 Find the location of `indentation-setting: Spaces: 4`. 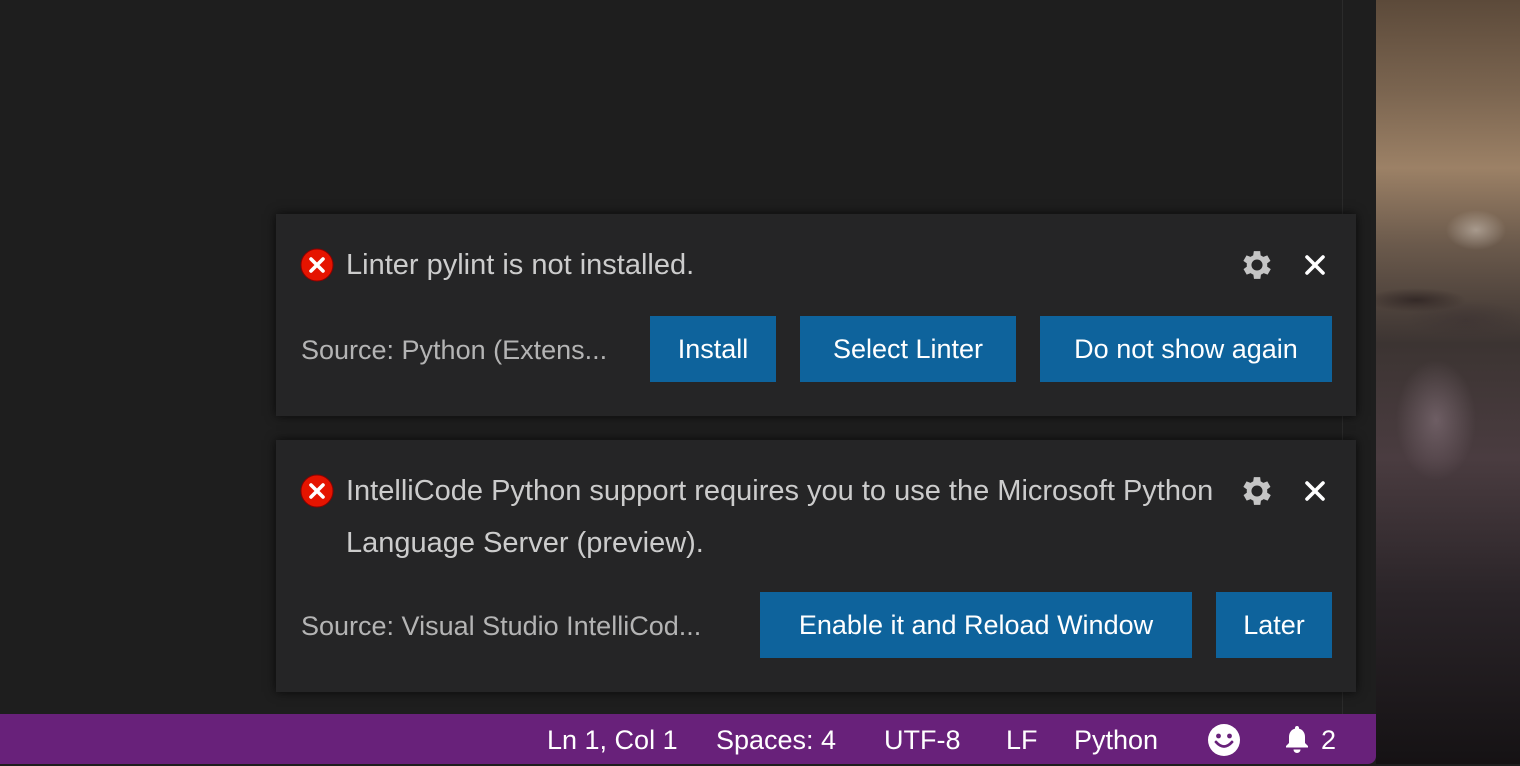

indentation-setting: Spaces: 4 is located at coordinates (776, 739).